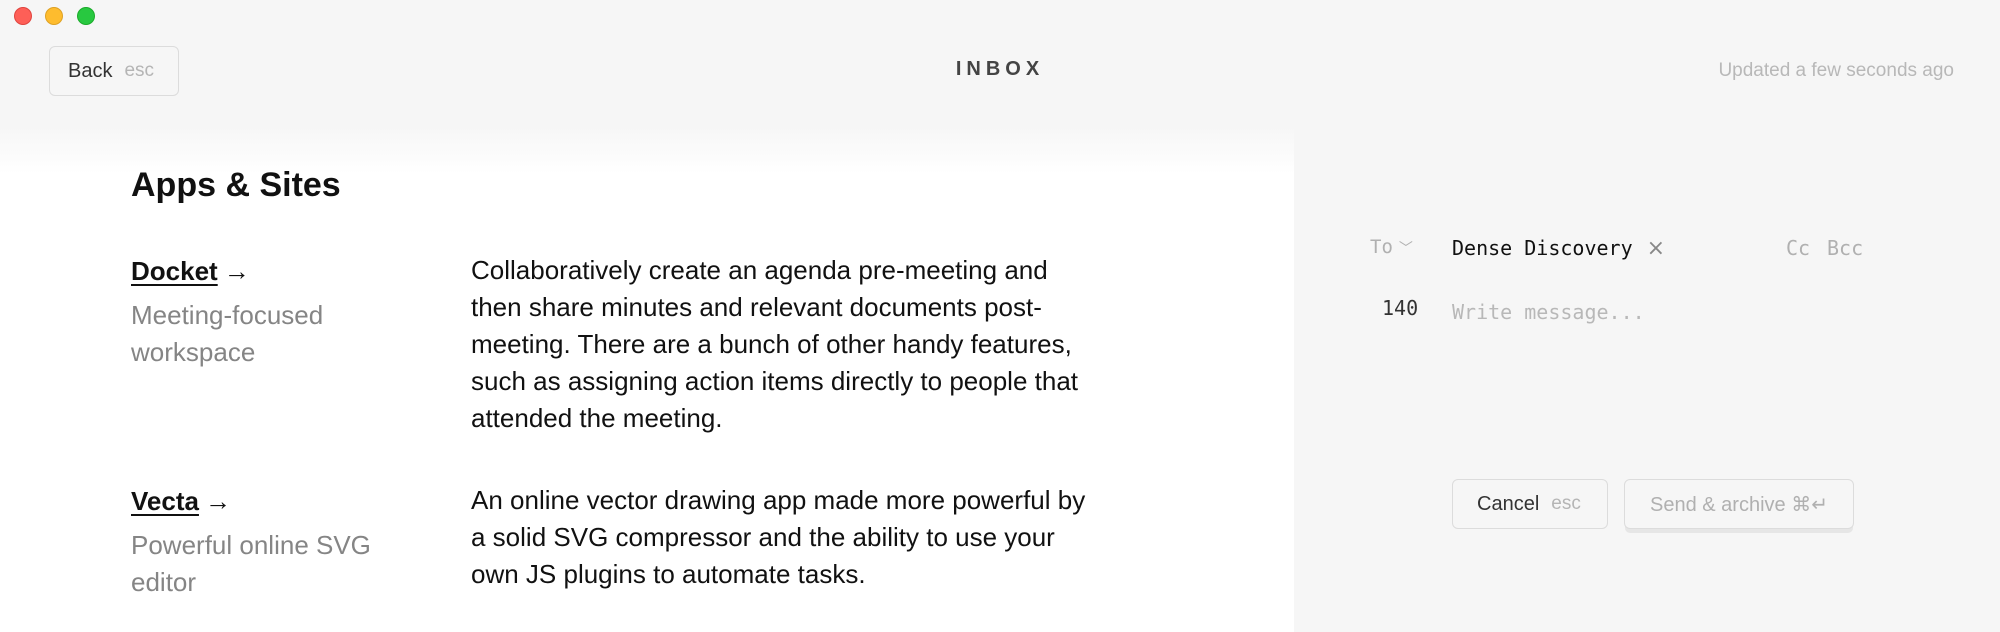 This screenshot has height=632, width=2000. Describe the element at coordinates (165, 501) in the screenshot. I see `app-name: Vecta` at that location.